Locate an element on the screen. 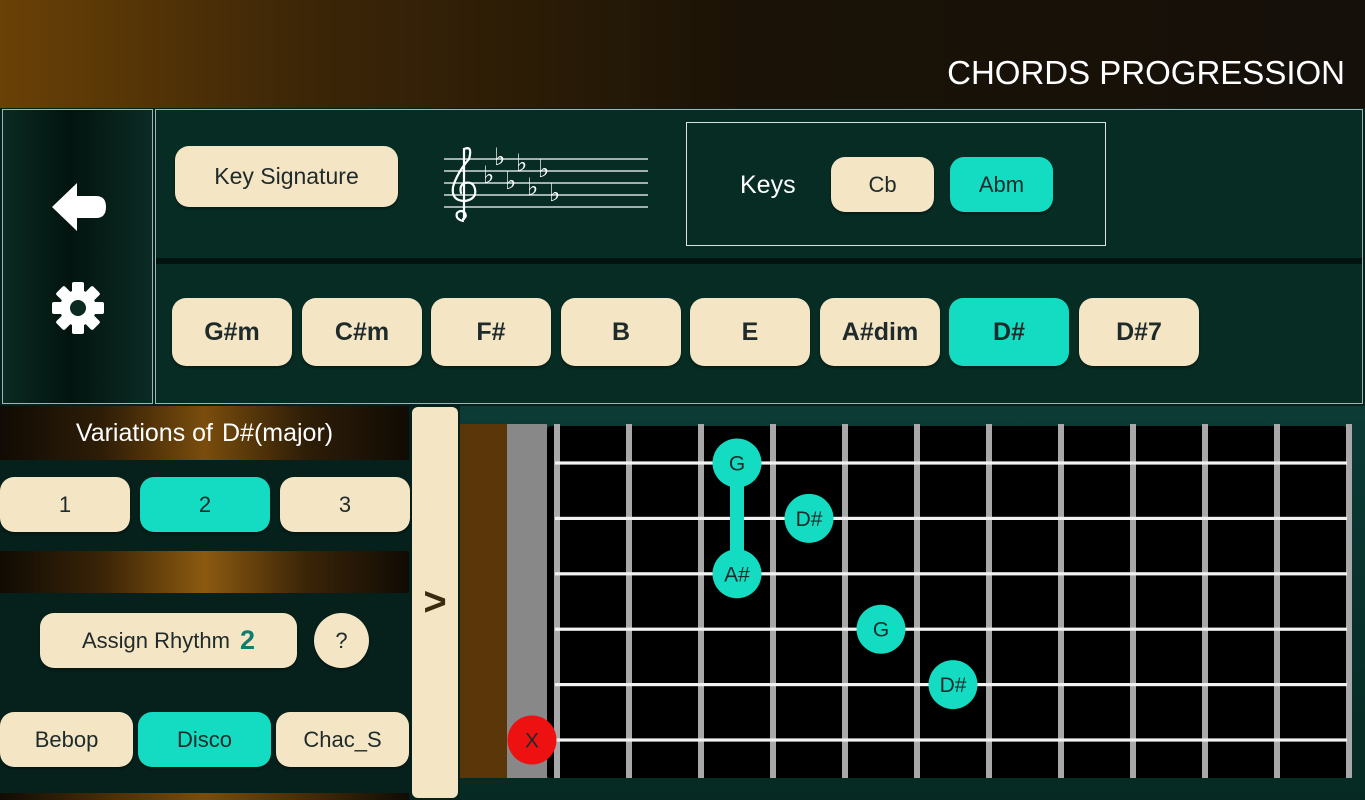  variations-header: Variations of D#(major) is located at coordinates (204, 433).